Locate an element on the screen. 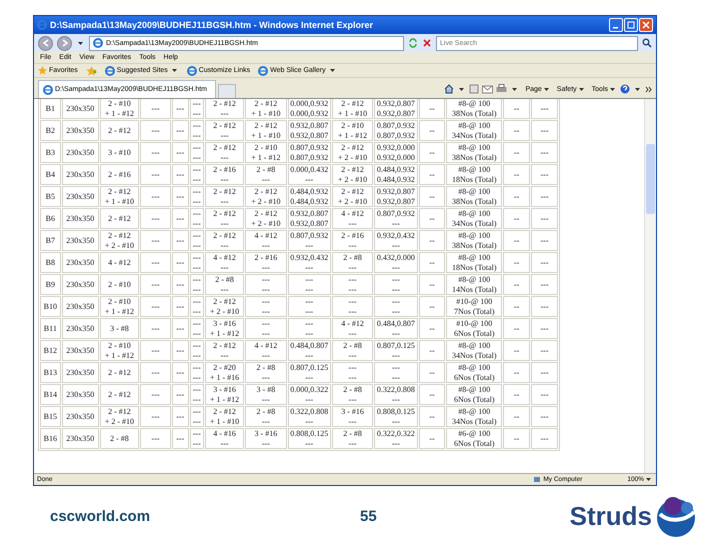 This screenshot has height=546, width=728. stop-icon is located at coordinates (427, 43).